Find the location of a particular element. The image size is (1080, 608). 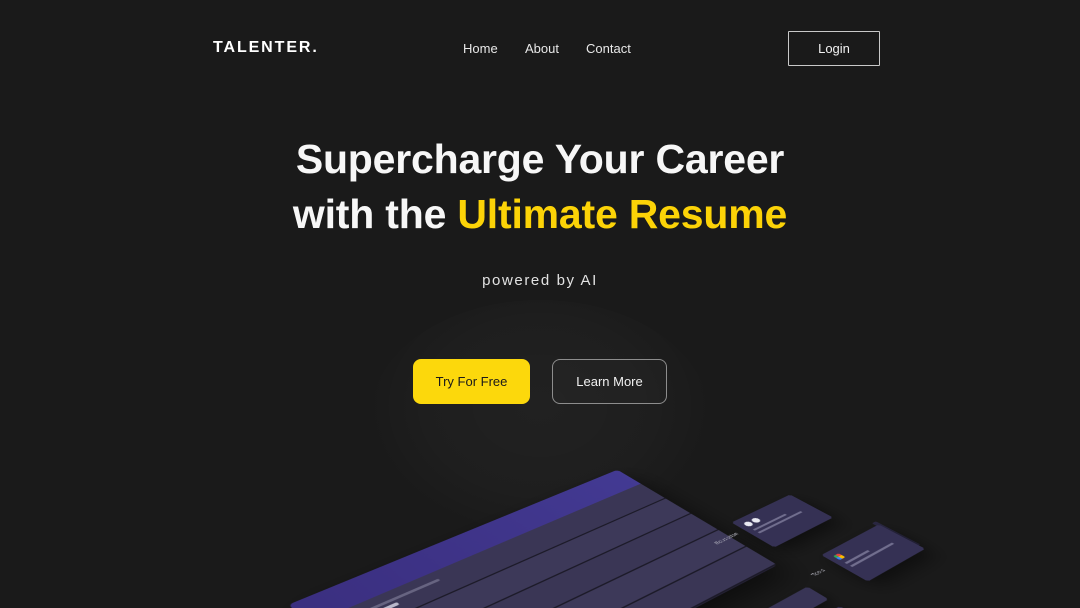

nav-link-home: Home is located at coordinates (494, 49).